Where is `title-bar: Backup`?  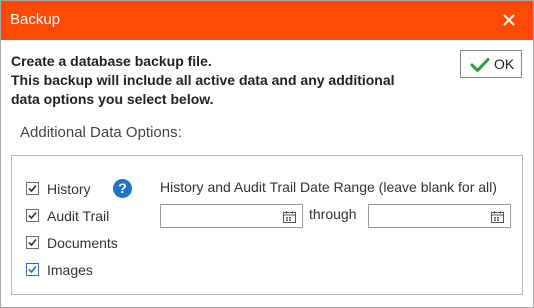 title-bar: Backup is located at coordinates (267, 20).